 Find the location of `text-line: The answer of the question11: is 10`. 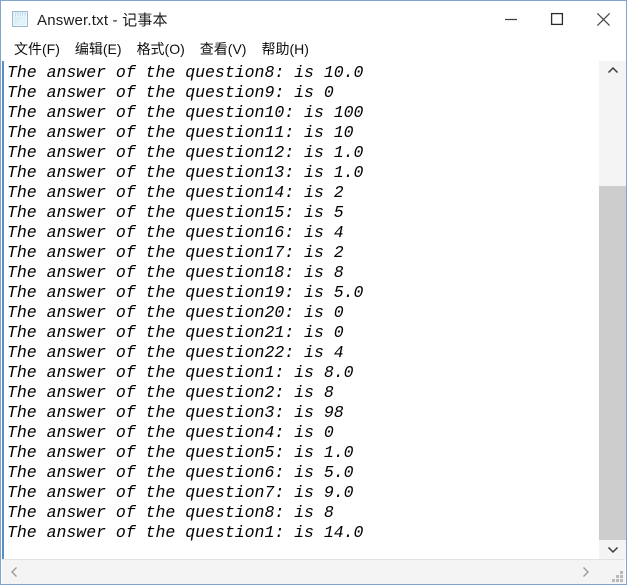

text-line: The answer of the question11: is 10 is located at coordinates (180, 132).